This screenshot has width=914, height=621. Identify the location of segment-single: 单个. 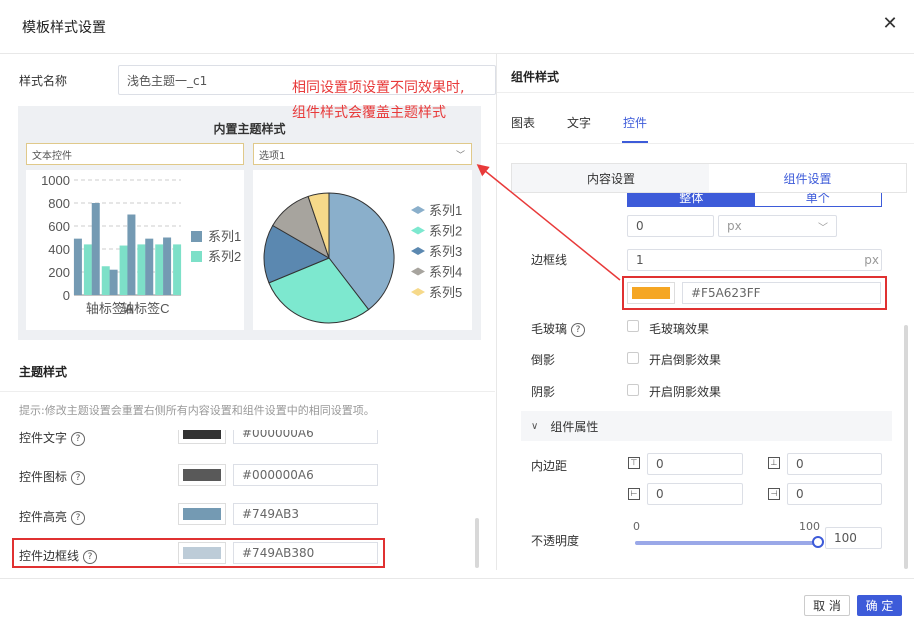
(818, 199).